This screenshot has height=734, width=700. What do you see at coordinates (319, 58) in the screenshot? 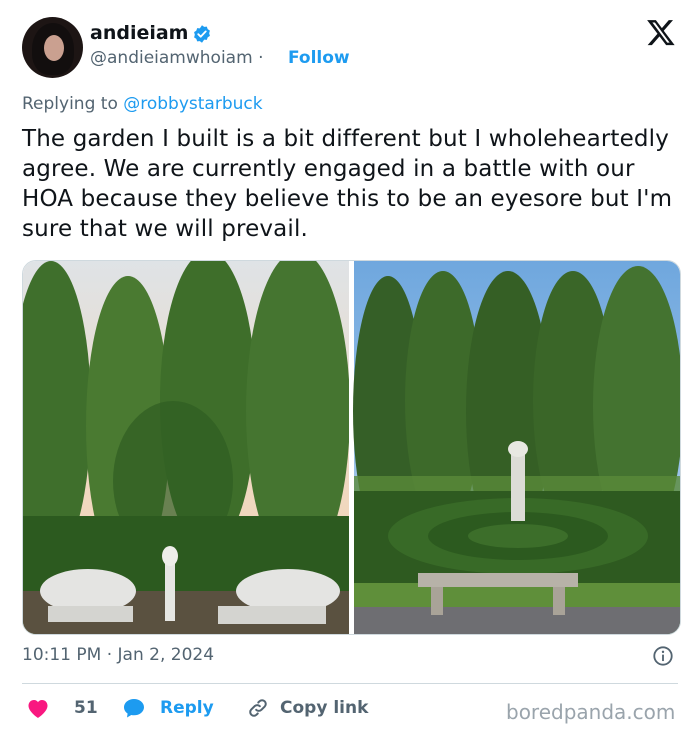
I see `follow-button: Follow` at bounding box center [319, 58].